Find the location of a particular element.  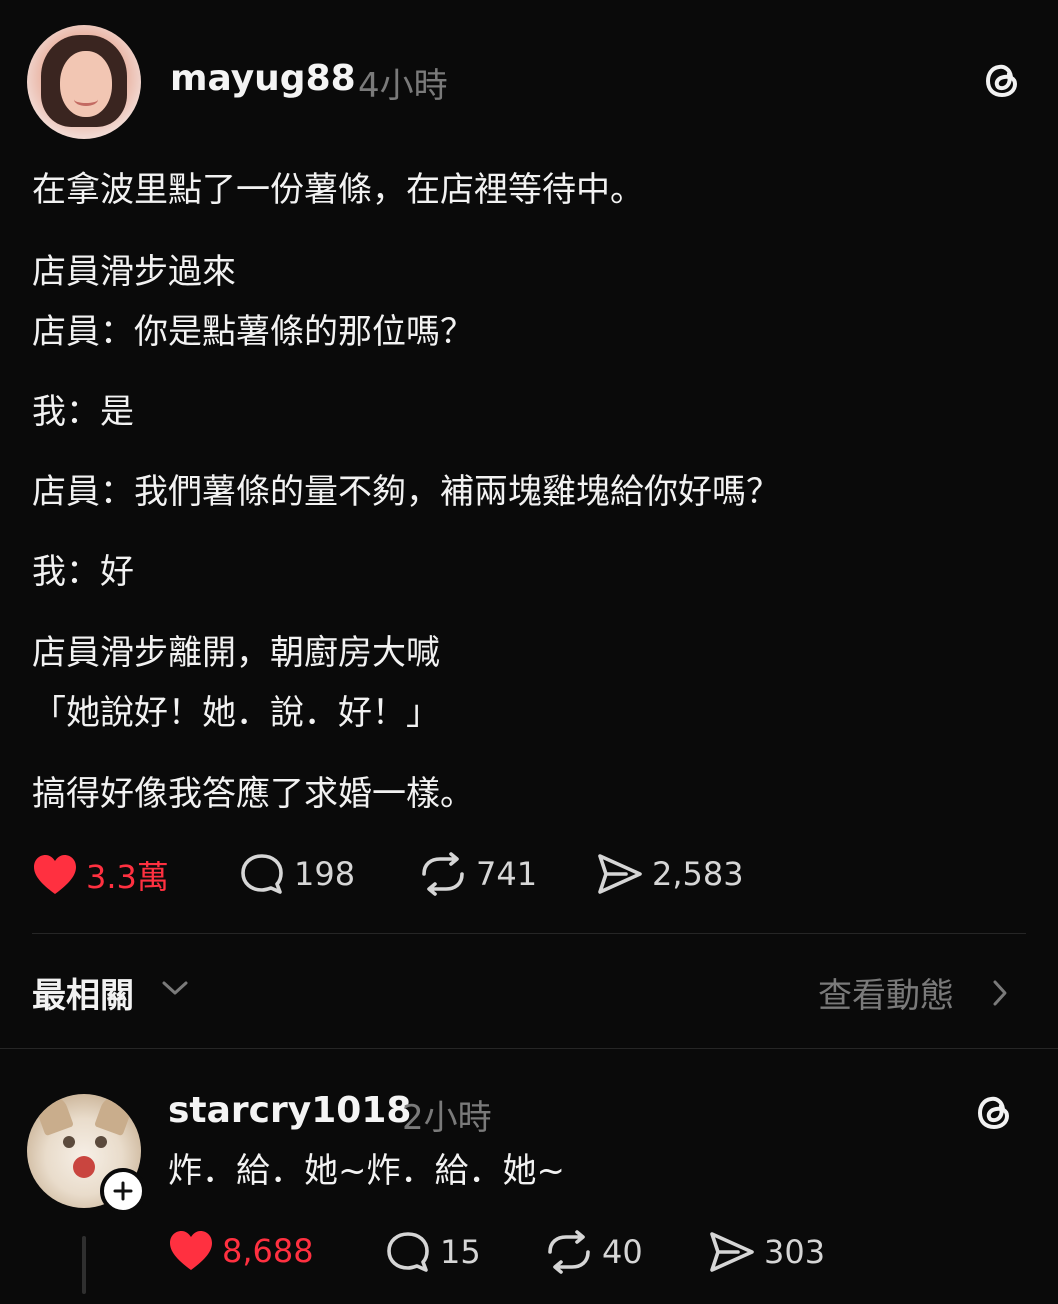

thread-connector-line is located at coordinates (84, 1265).